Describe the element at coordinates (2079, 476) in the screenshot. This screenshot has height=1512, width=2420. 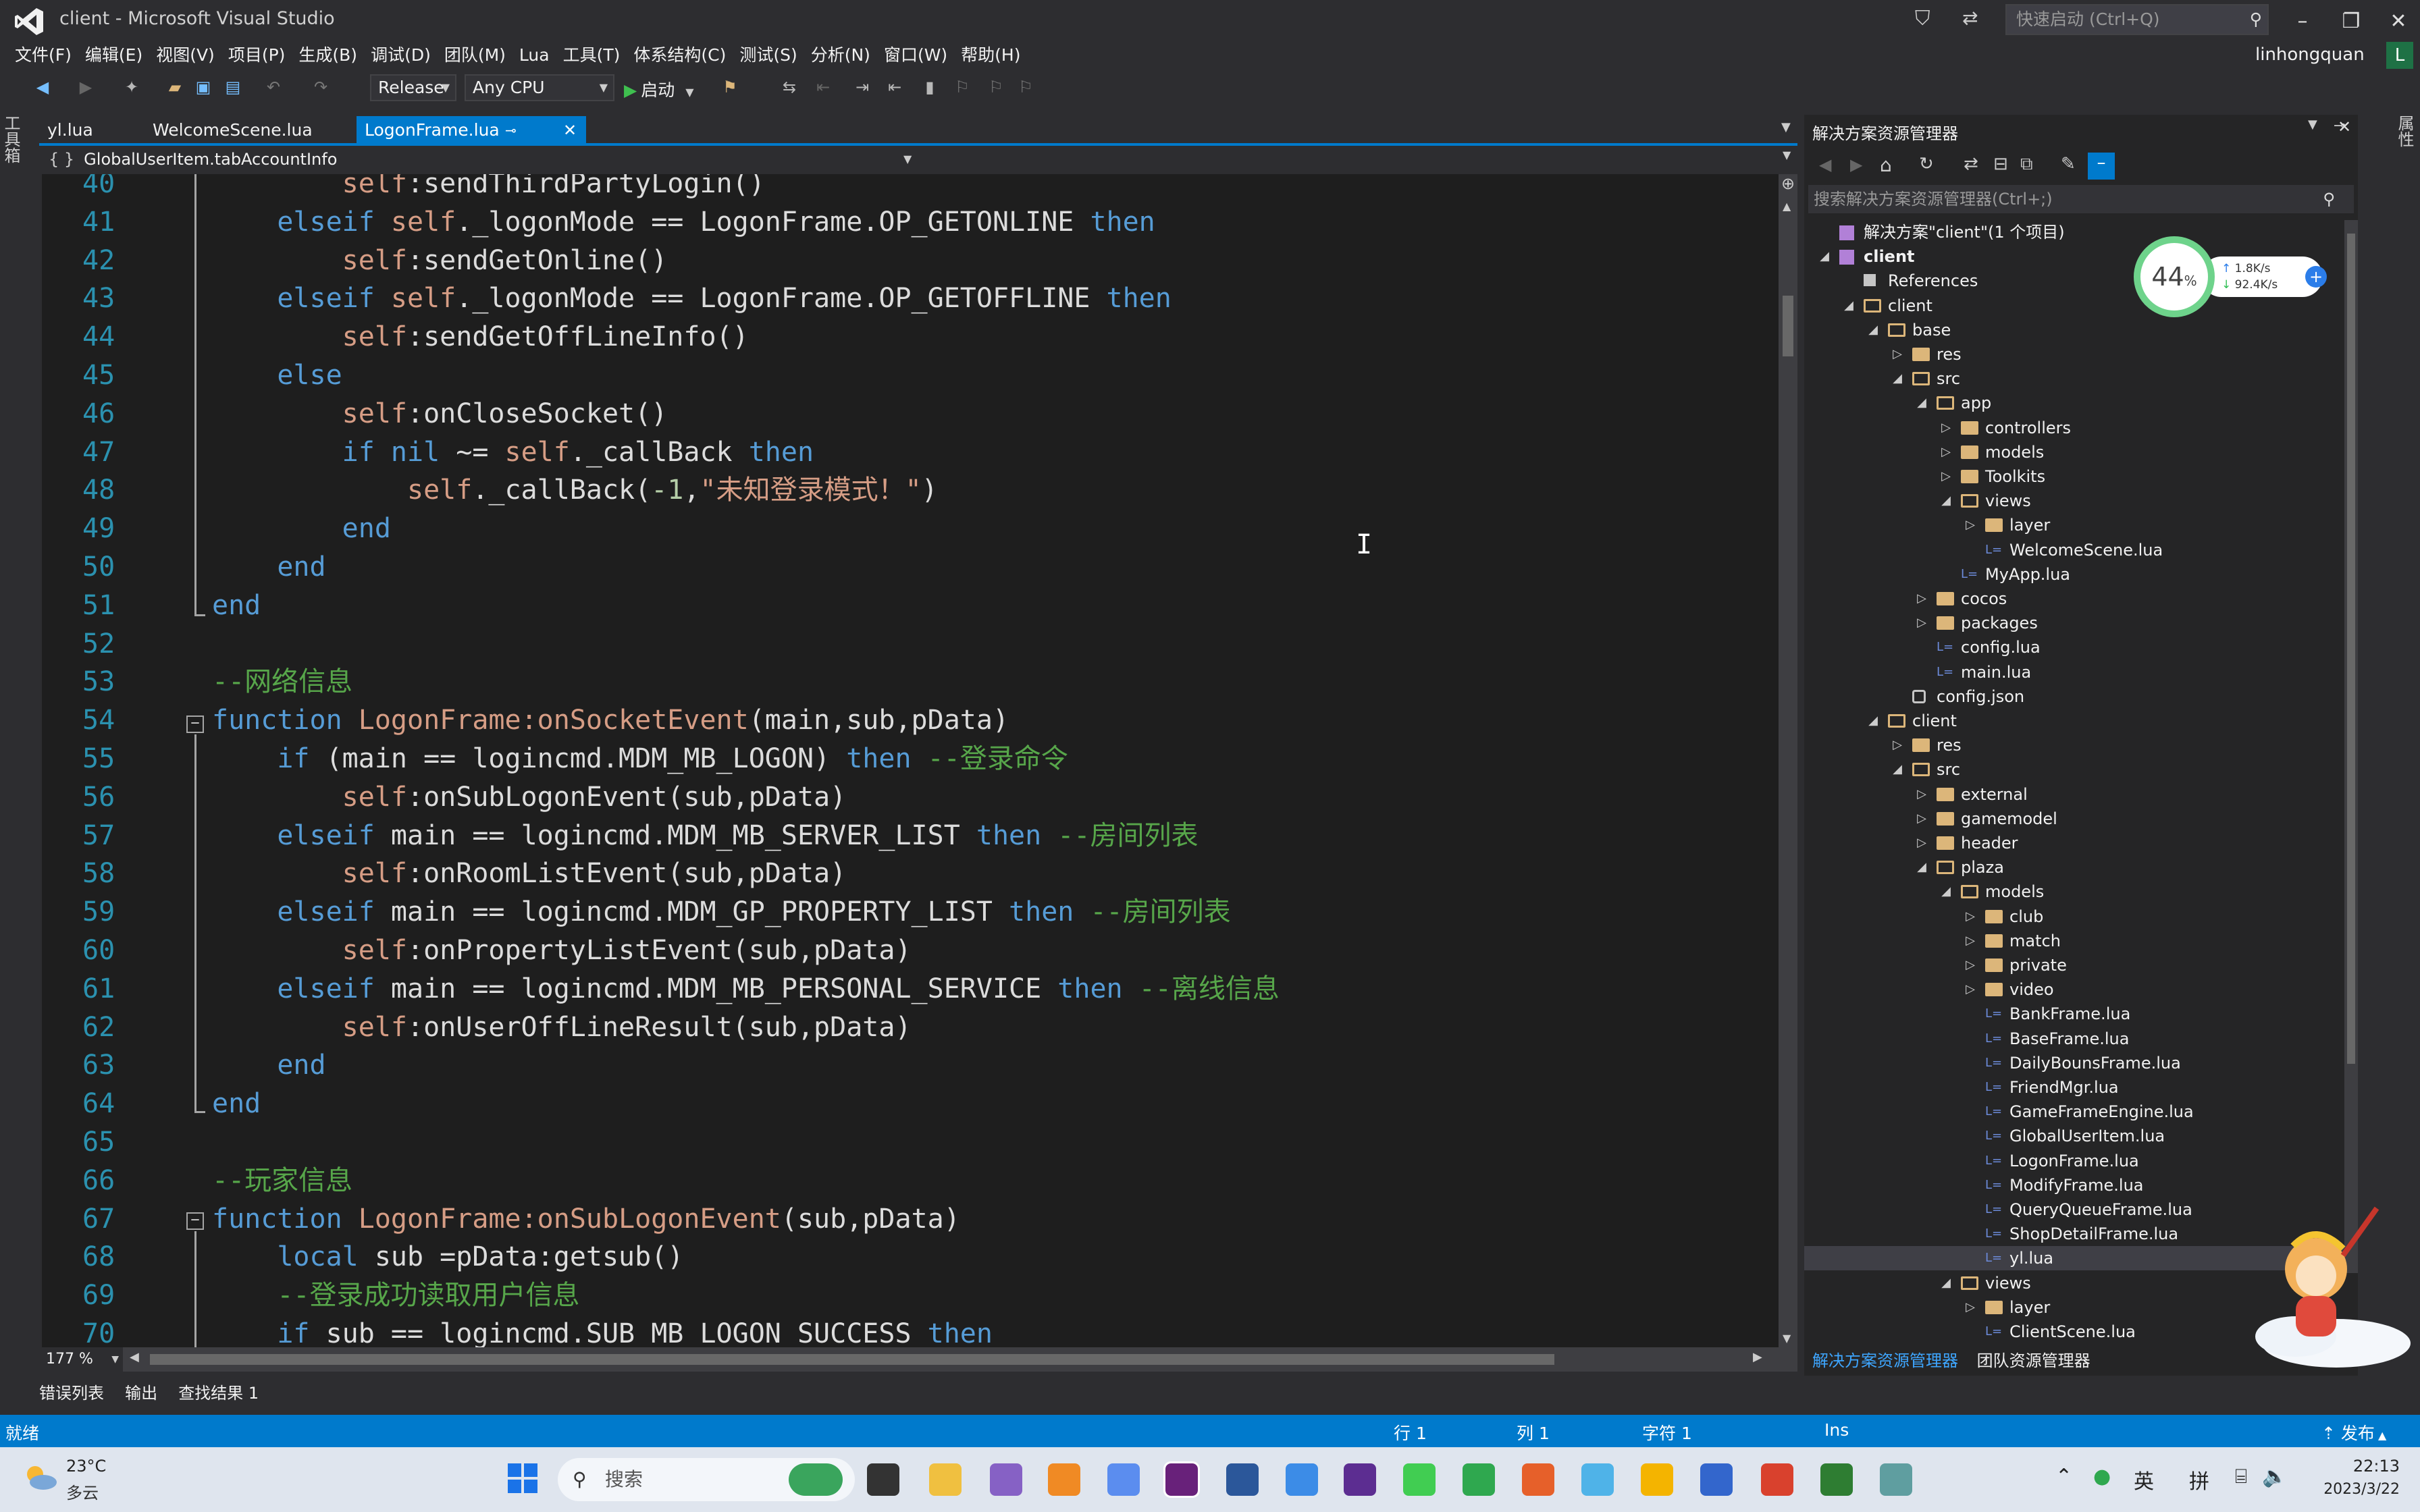
I see `tree-item: ▷ Toolkits` at that location.